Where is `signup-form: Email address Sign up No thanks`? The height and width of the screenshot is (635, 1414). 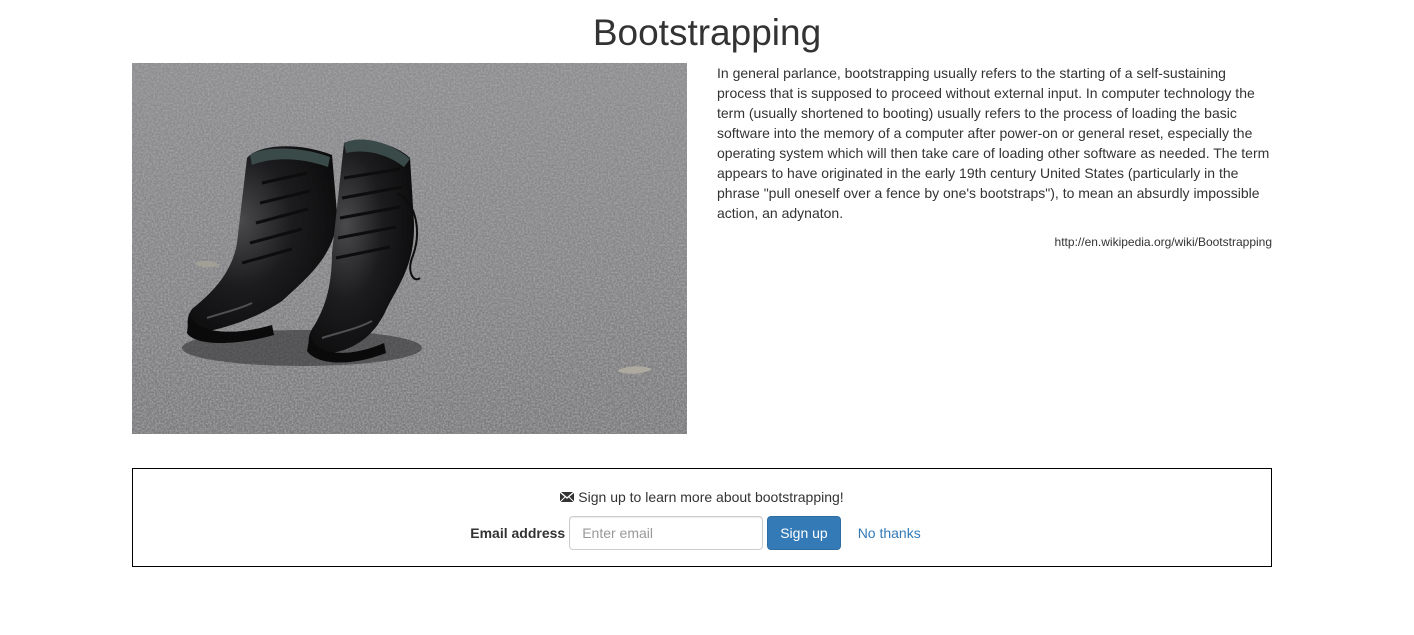 signup-form: Email address Sign up No thanks is located at coordinates (702, 533).